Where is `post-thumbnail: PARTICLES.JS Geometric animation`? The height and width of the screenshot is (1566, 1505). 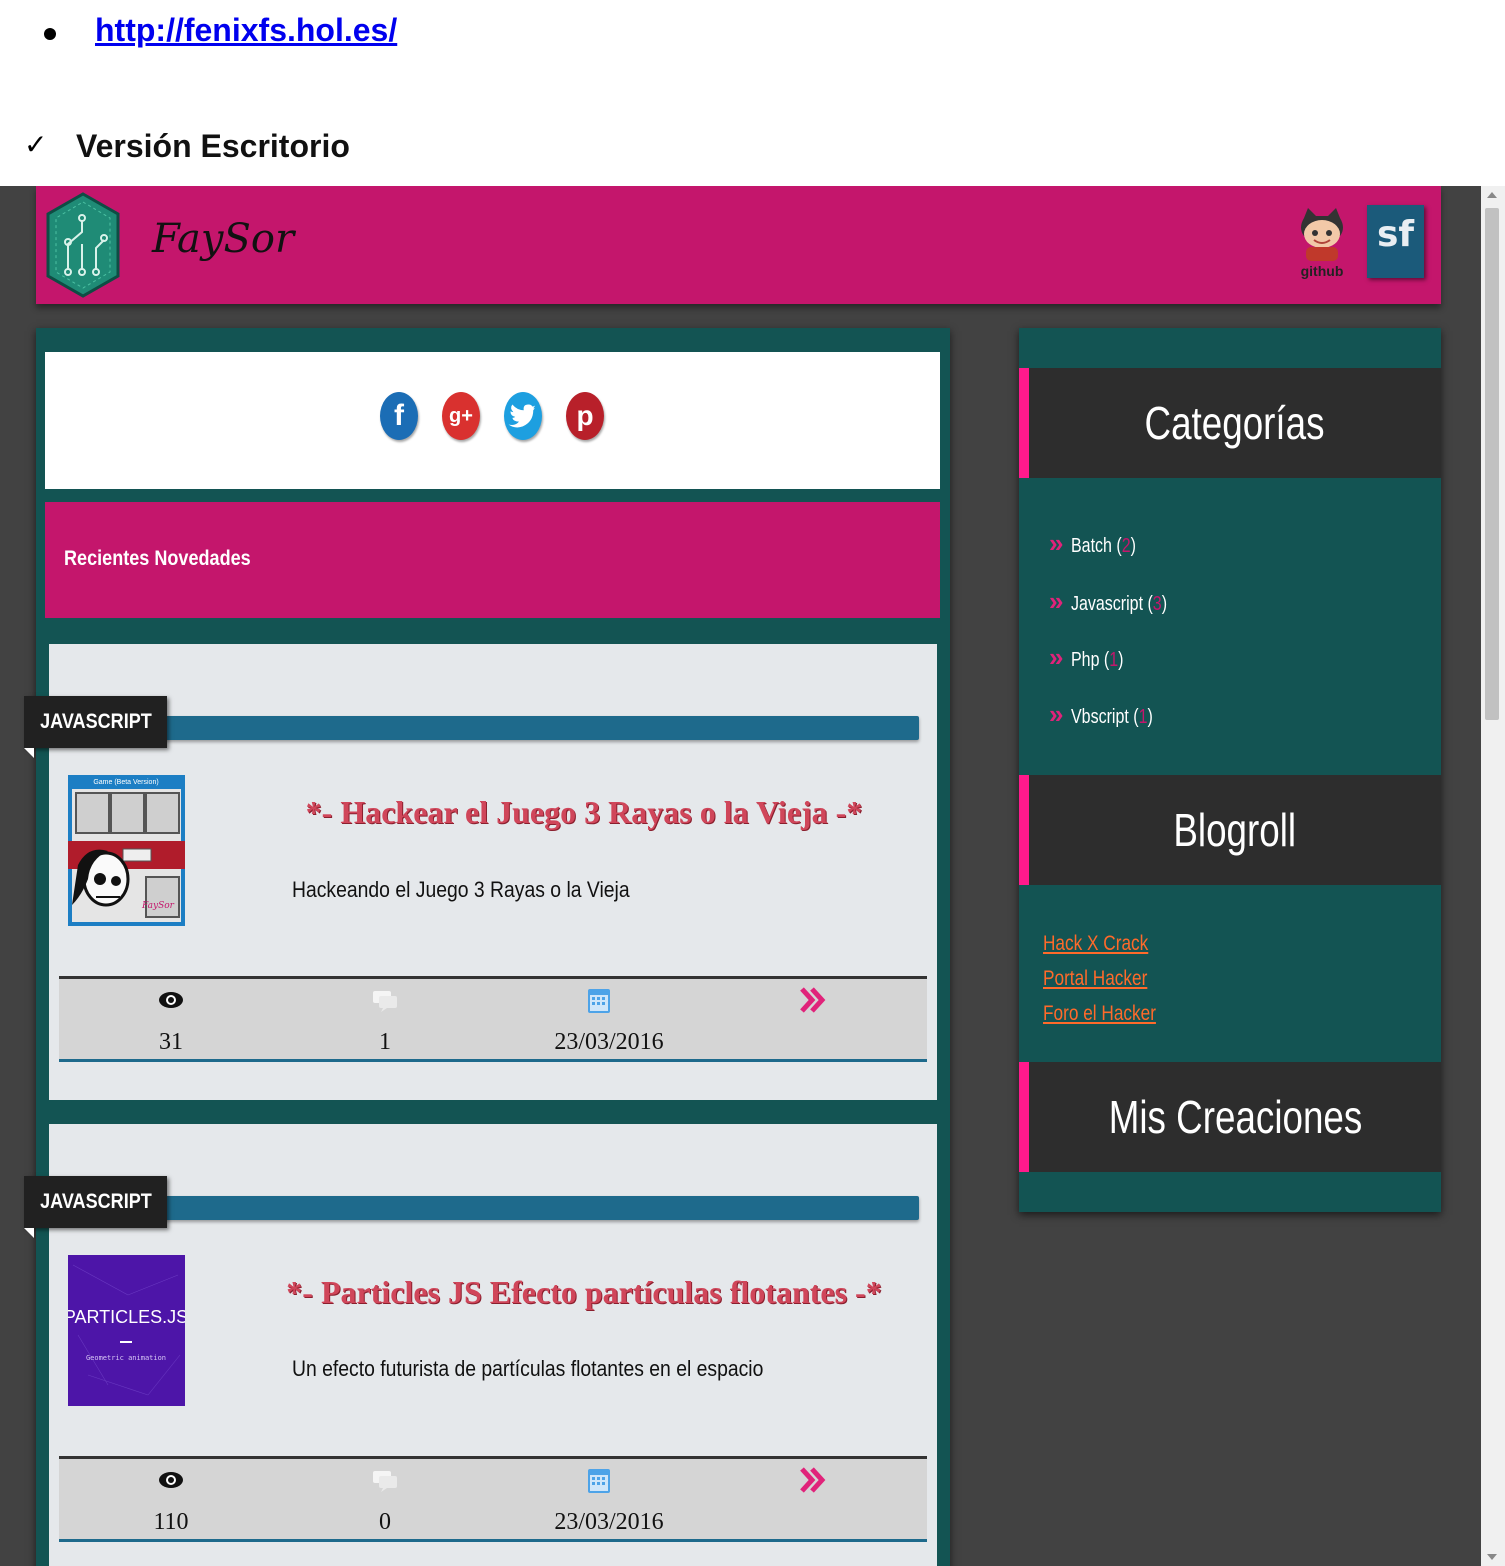 post-thumbnail: PARTICLES.JS Geometric animation is located at coordinates (126, 1330).